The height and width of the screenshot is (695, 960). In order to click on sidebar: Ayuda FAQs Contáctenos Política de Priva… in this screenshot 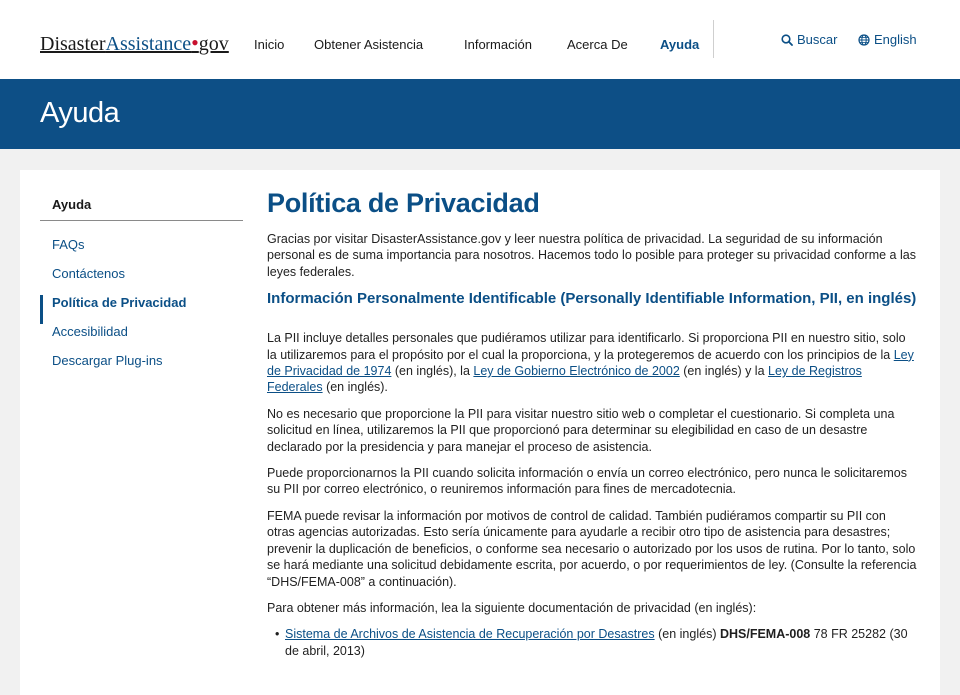, I will do `click(141, 289)`.